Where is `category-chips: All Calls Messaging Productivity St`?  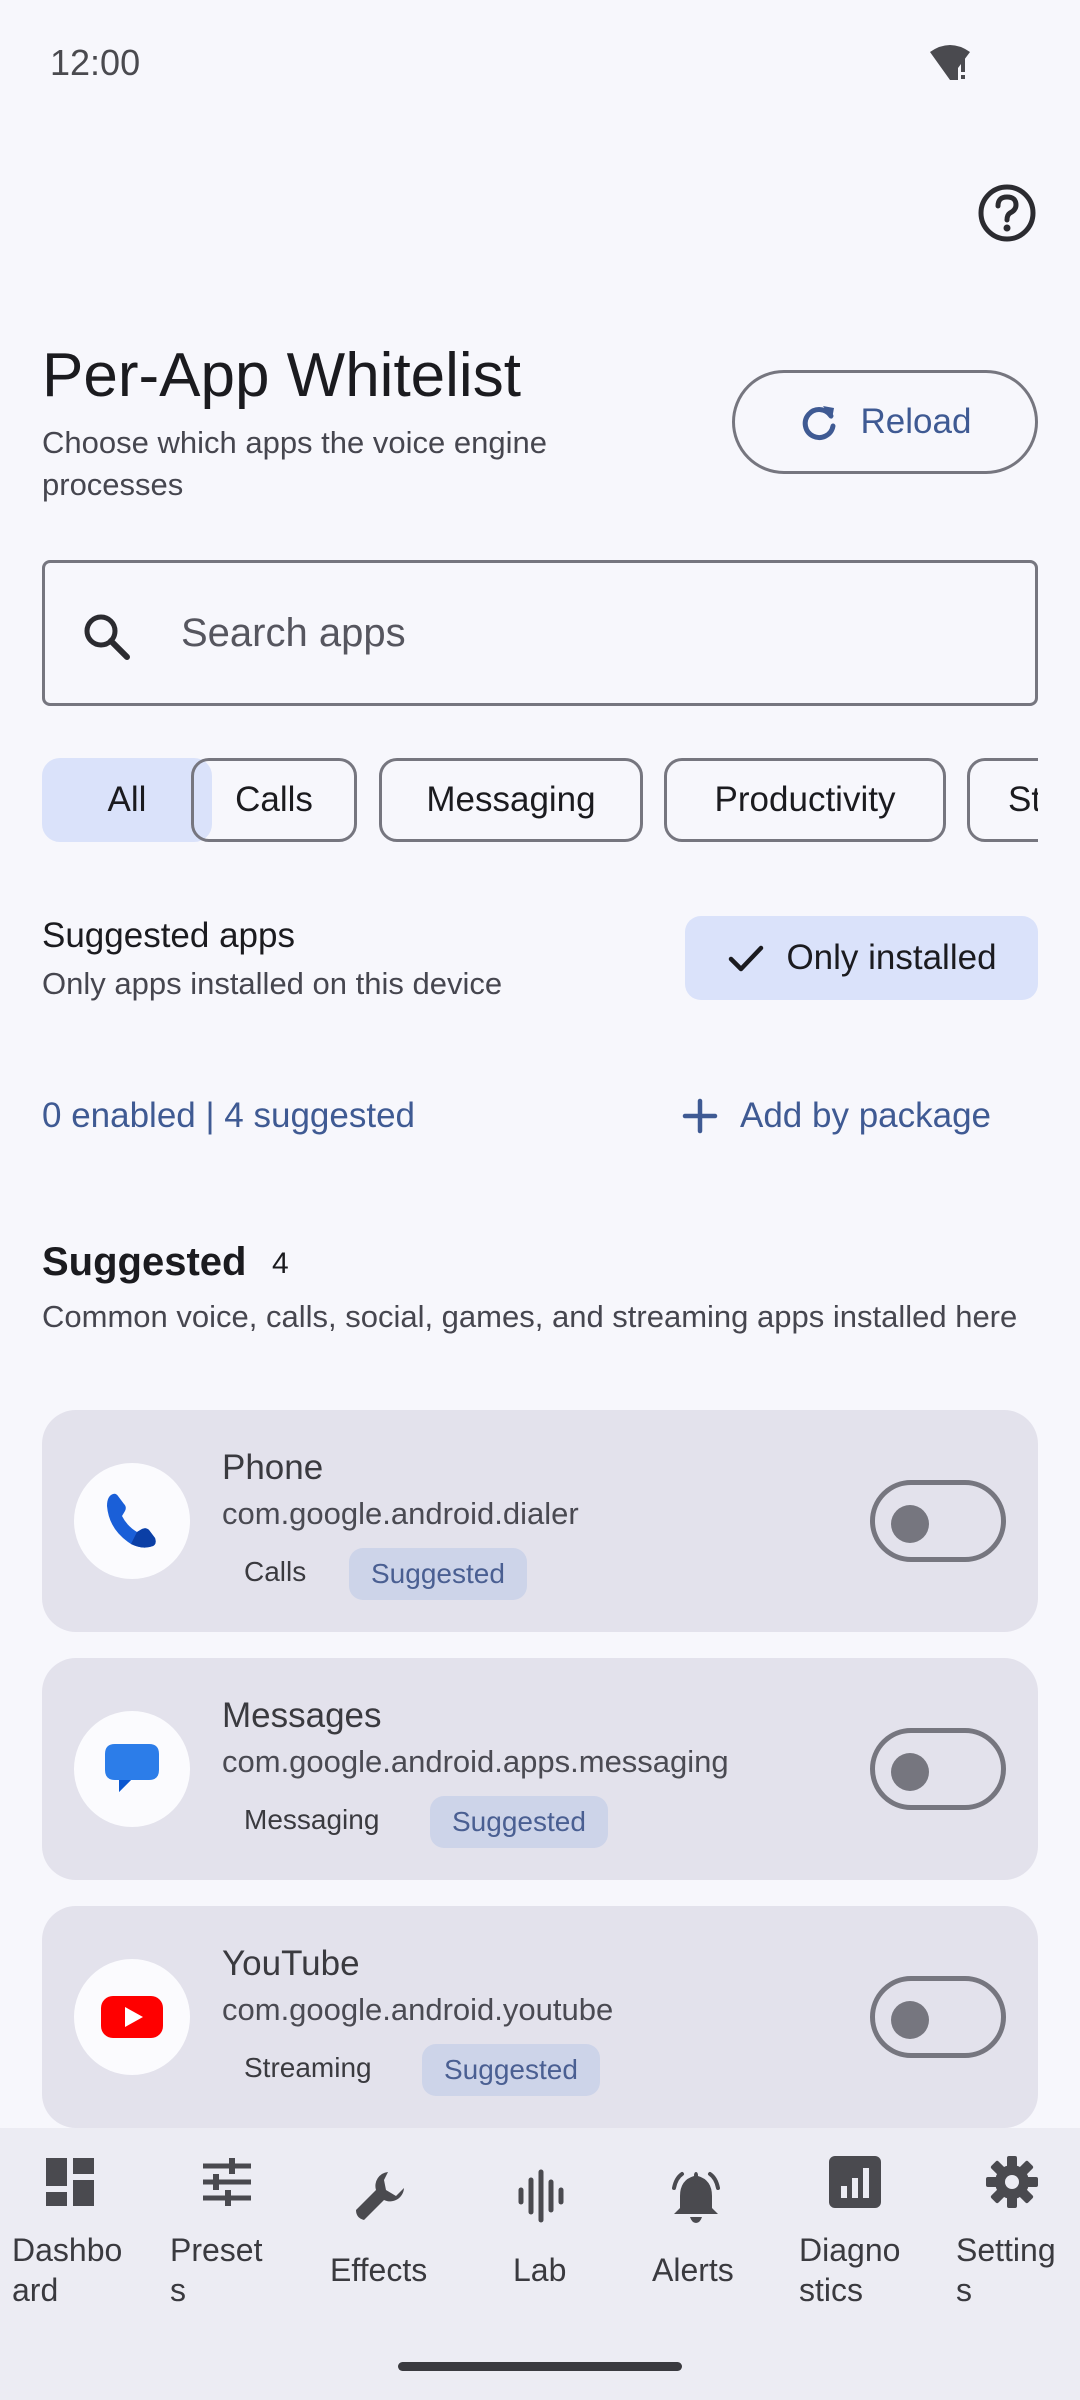
category-chips: All Calls Messaging Productivity St is located at coordinates (540, 801).